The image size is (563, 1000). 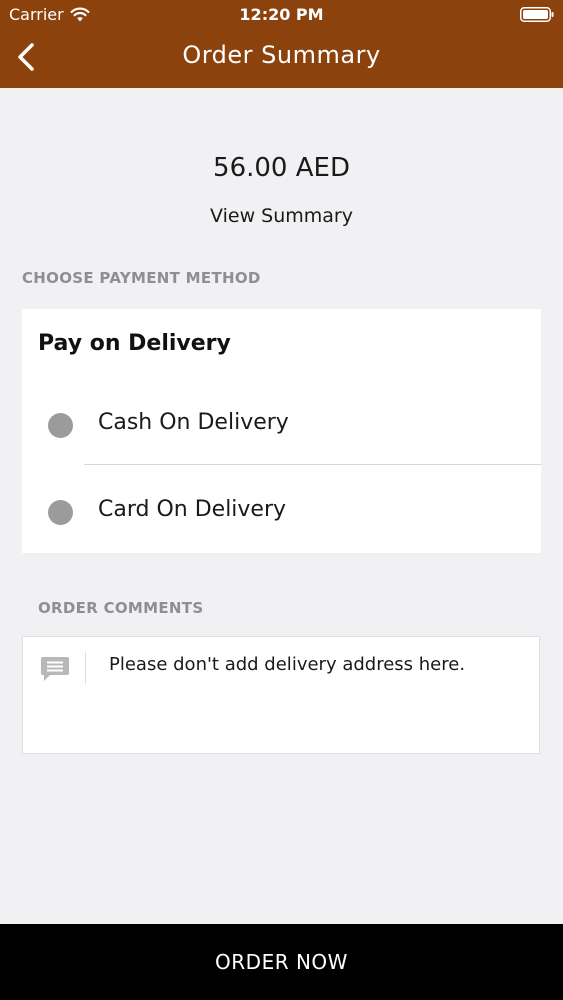 What do you see at coordinates (141, 278) in the screenshot?
I see `payment-section-label: CHOOSE PAYMENT METHOD` at bounding box center [141, 278].